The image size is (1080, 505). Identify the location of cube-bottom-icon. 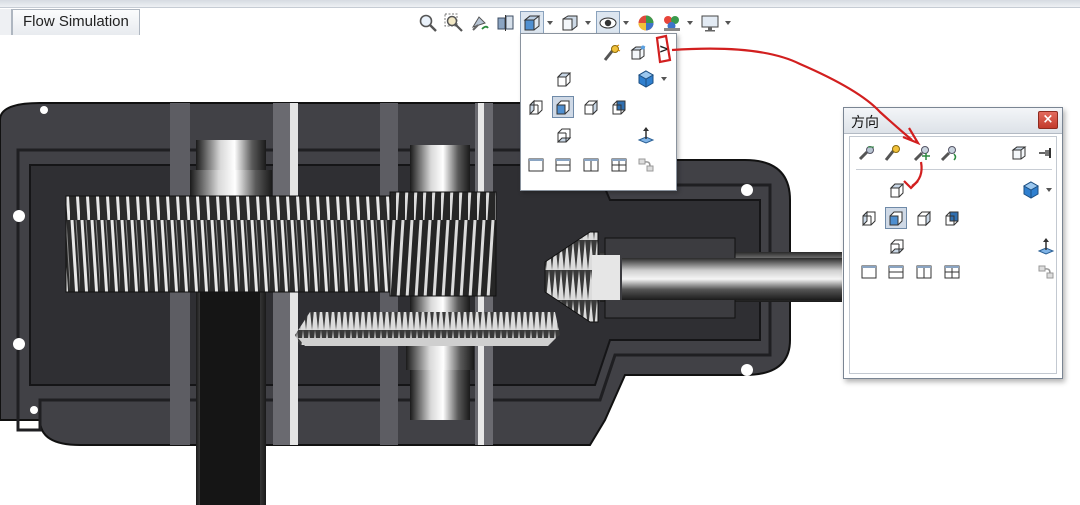
(897, 246).